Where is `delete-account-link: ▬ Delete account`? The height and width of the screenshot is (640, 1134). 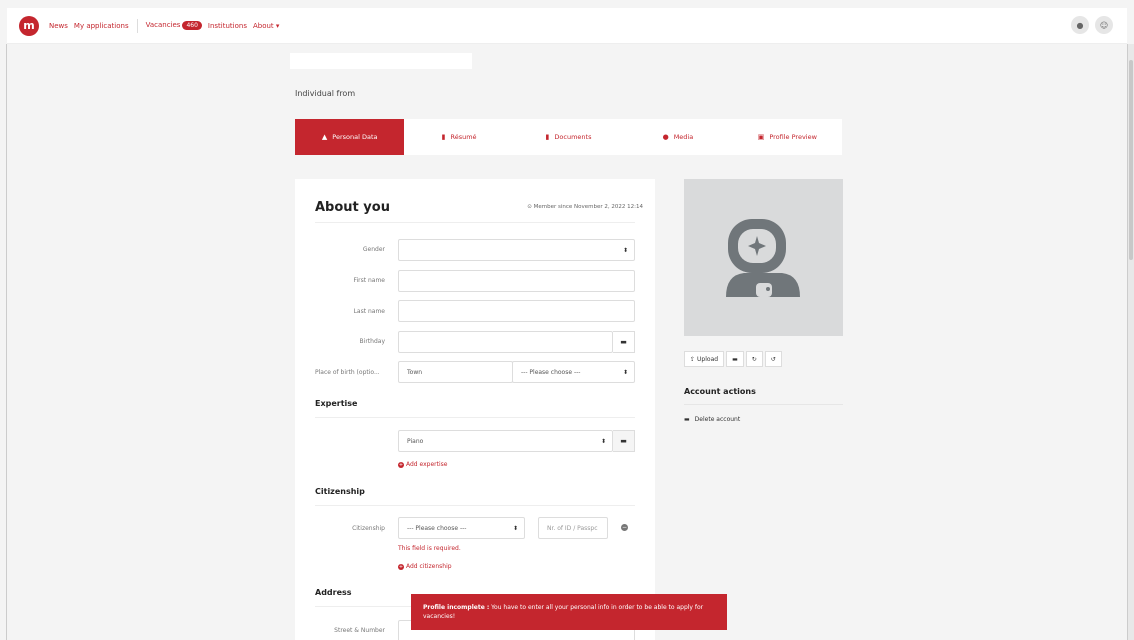 delete-account-link: ▬ Delete account is located at coordinates (712, 419).